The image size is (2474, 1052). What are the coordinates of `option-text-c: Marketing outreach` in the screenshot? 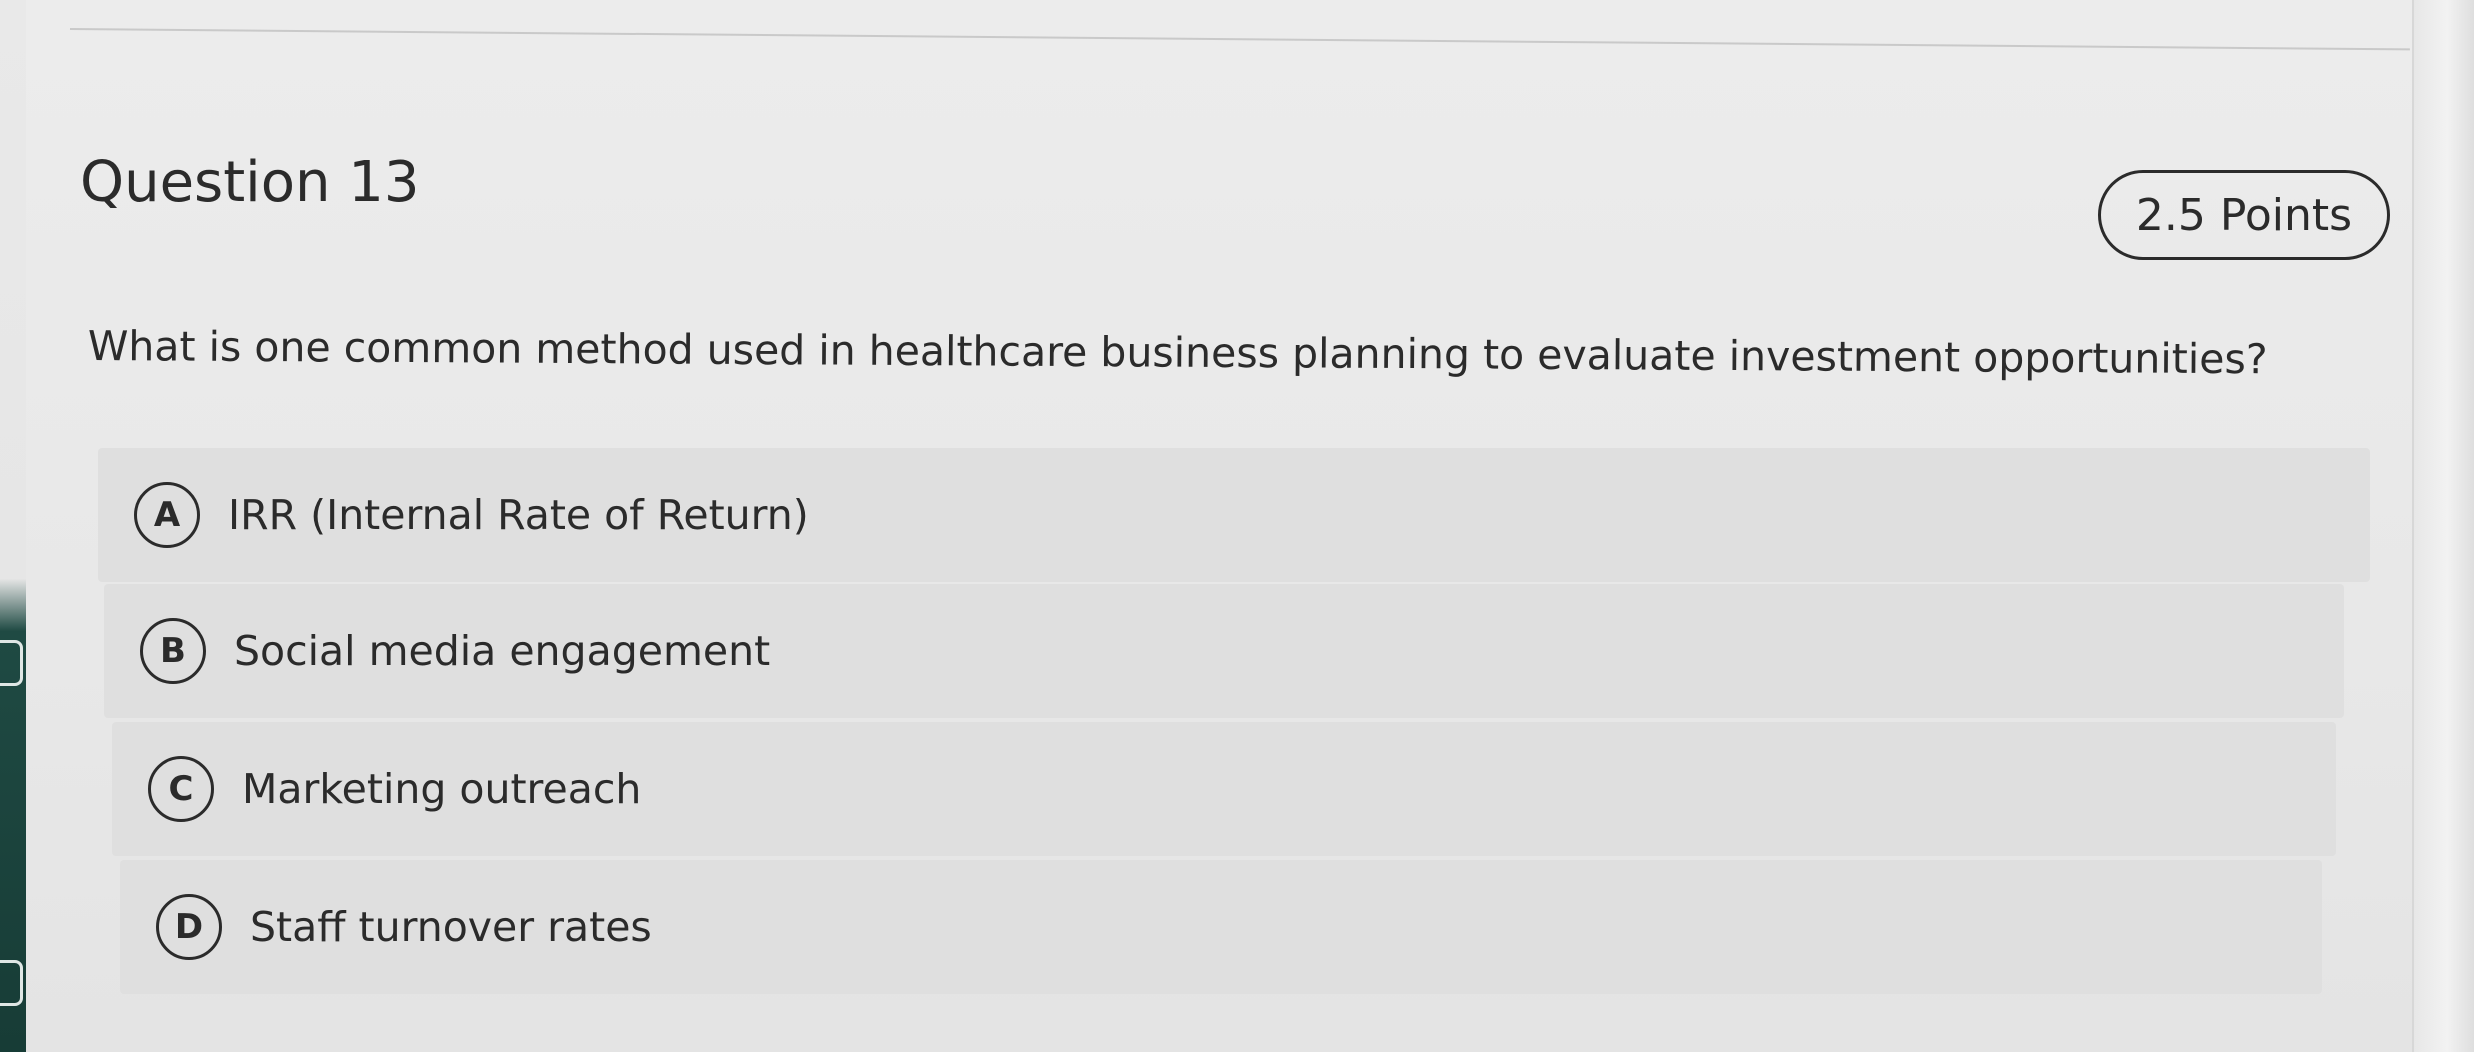 It's located at (442, 789).